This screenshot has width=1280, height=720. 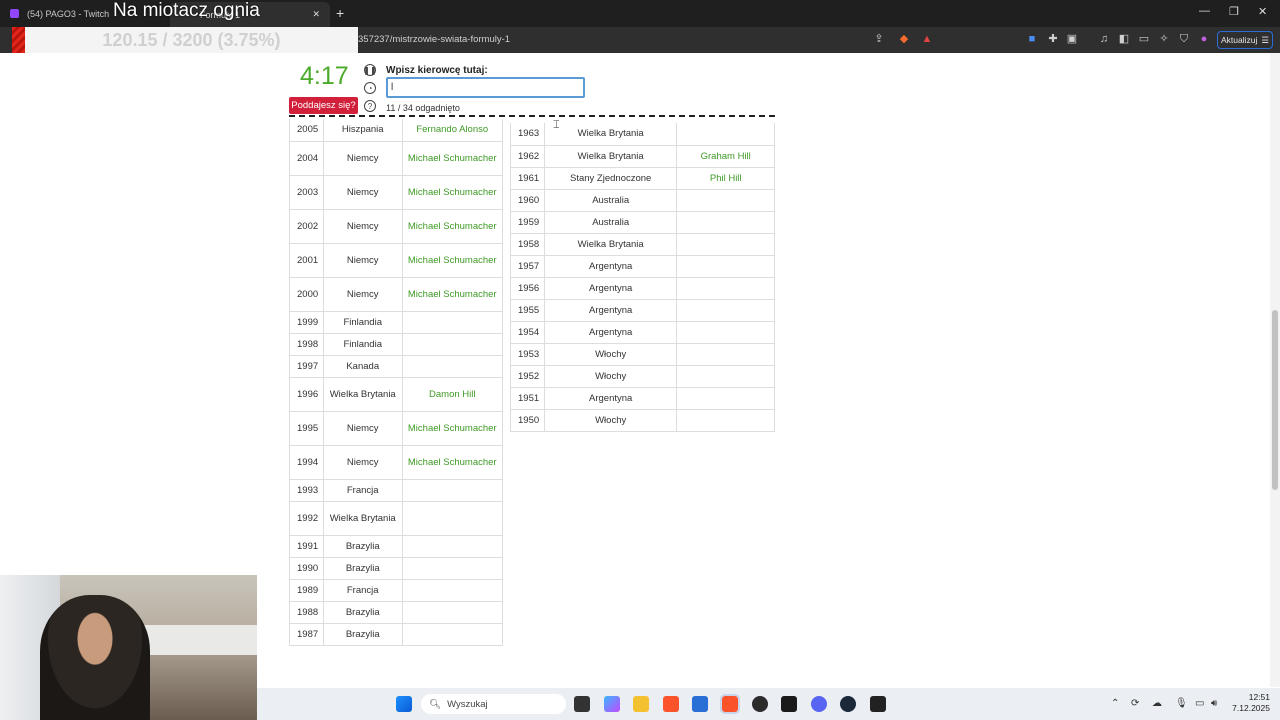 I want to click on steam-icon, so click(x=848, y=704).